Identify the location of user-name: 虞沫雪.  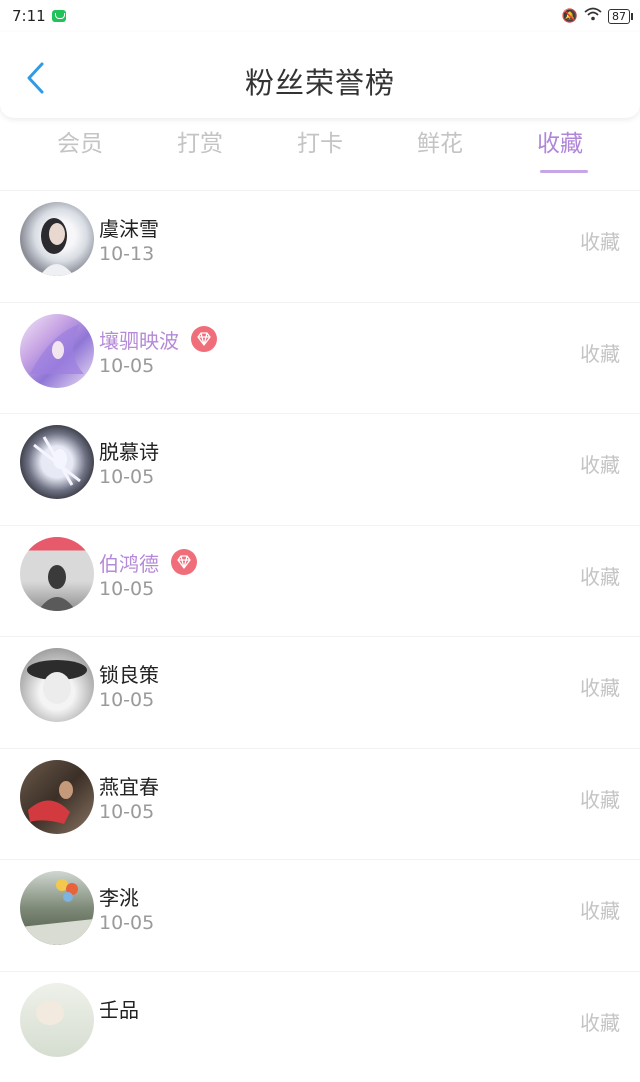
(129, 227).